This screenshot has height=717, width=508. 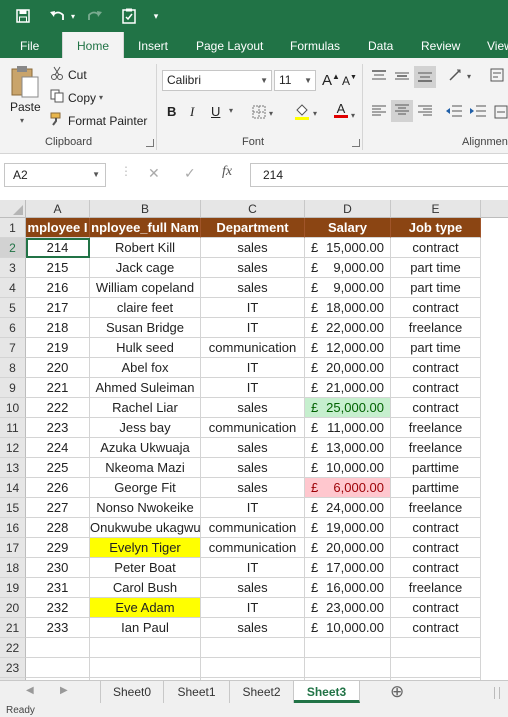 I want to click on table-cell: £17,000.00, so click(x=348, y=568).